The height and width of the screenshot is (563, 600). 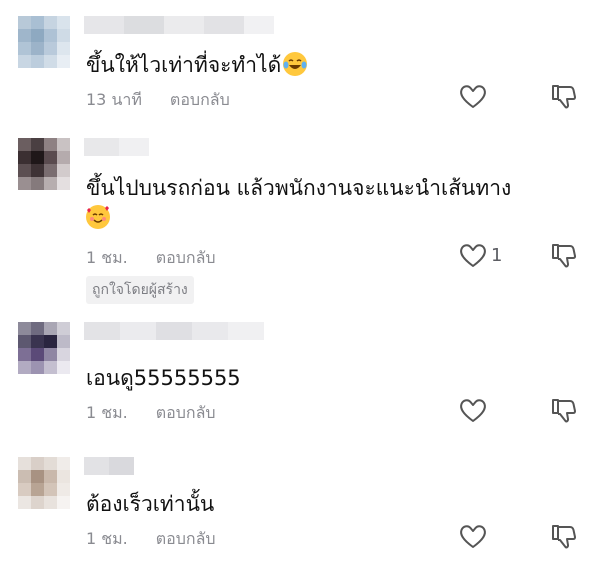 What do you see at coordinates (114, 99) in the screenshot?
I see `timestamp: 13 นาที` at bounding box center [114, 99].